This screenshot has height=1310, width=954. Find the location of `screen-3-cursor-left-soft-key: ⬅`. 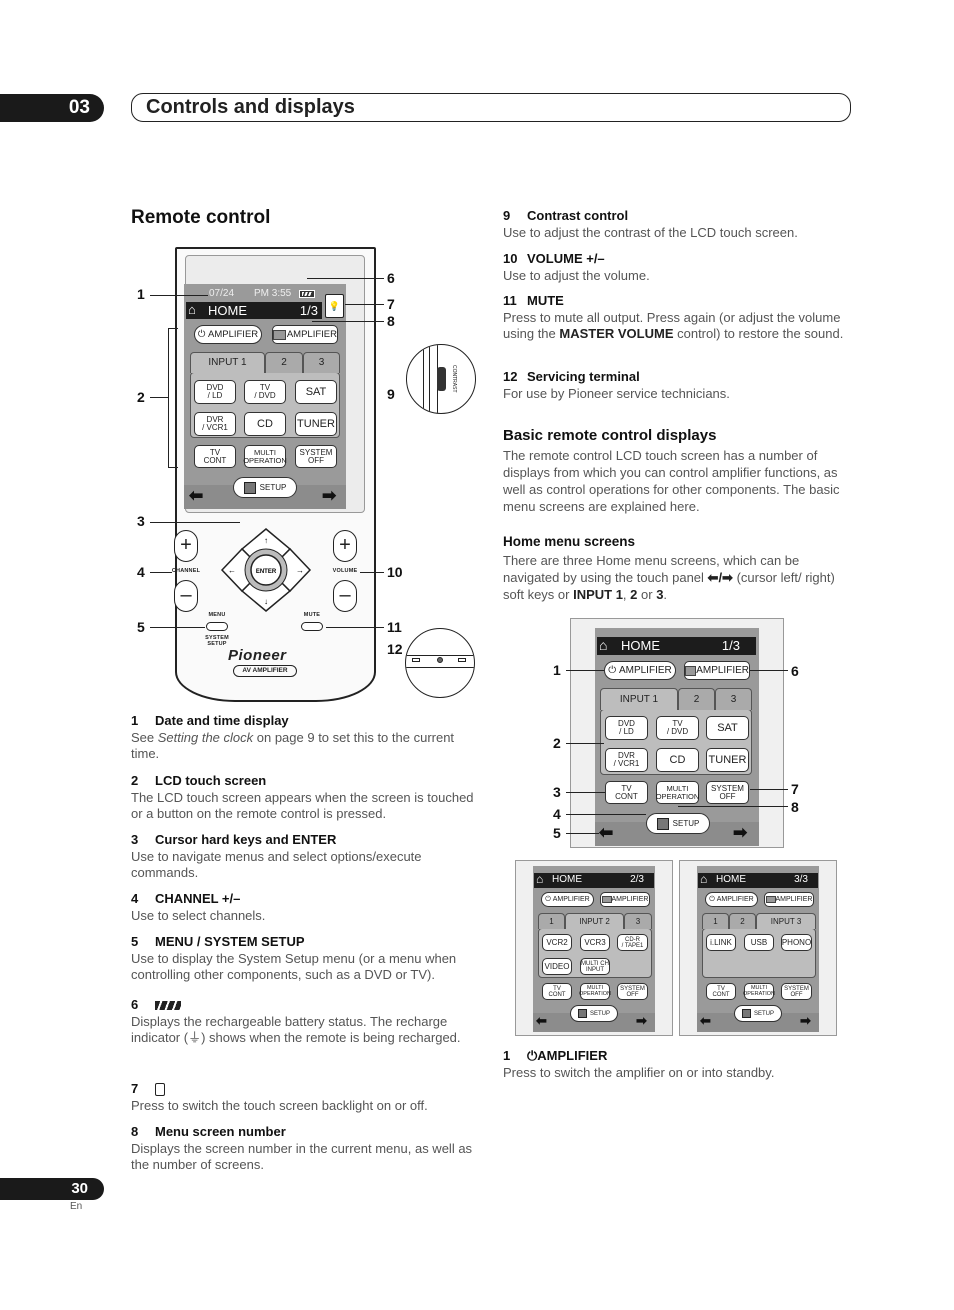

screen-3-cursor-left-soft-key: ⬅ is located at coordinates (705, 1021).